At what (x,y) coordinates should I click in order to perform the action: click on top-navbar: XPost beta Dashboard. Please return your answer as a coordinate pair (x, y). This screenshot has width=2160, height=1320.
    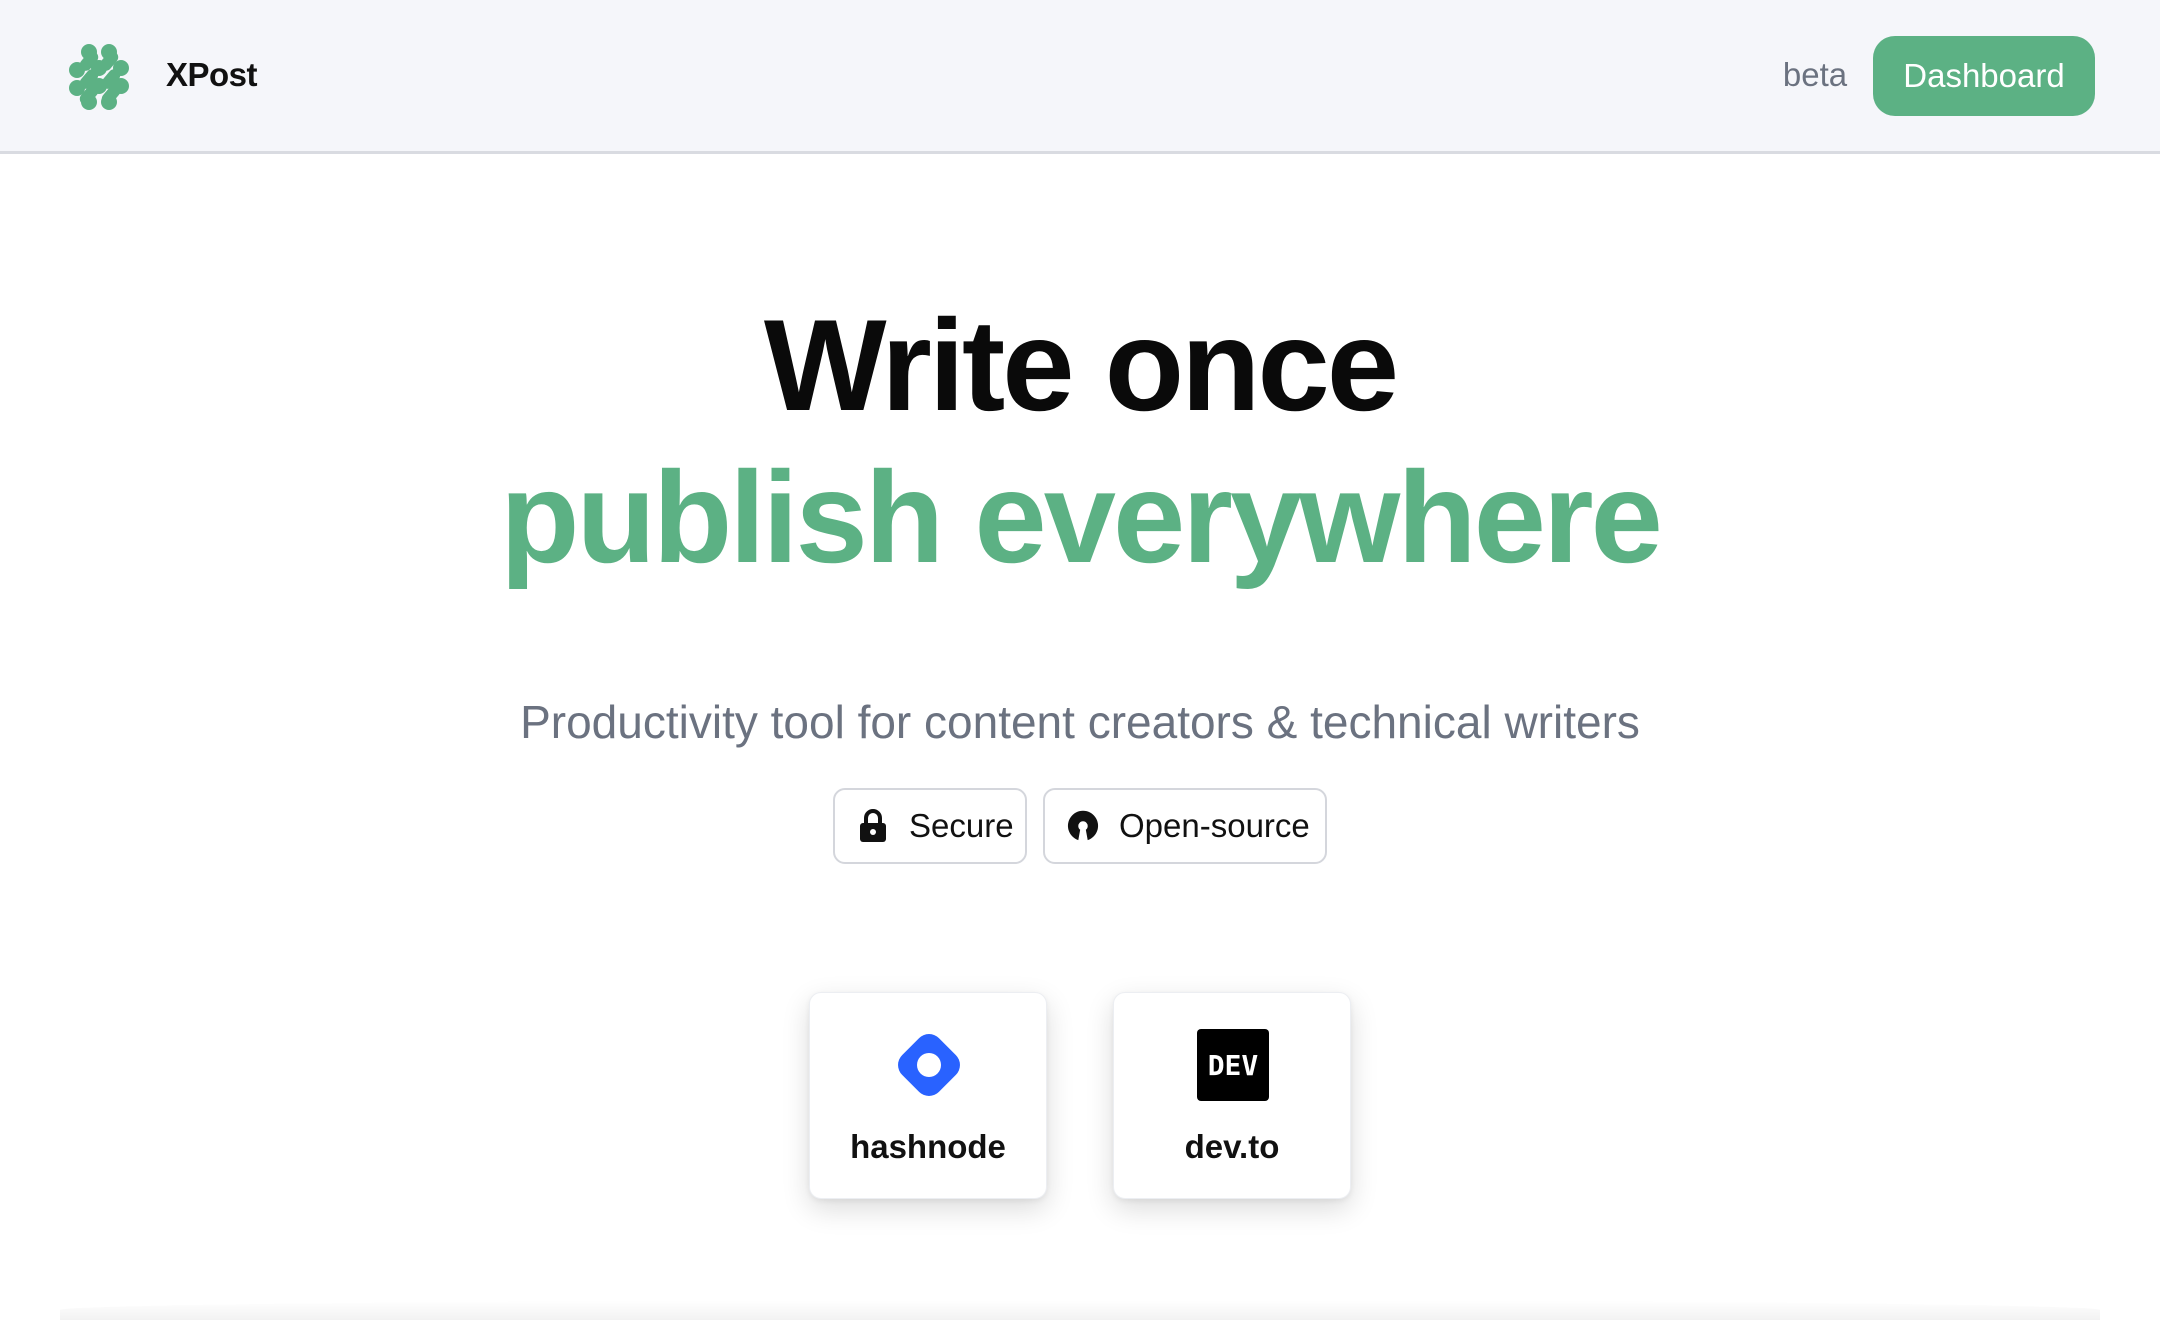
    Looking at the image, I should click on (1080, 77).